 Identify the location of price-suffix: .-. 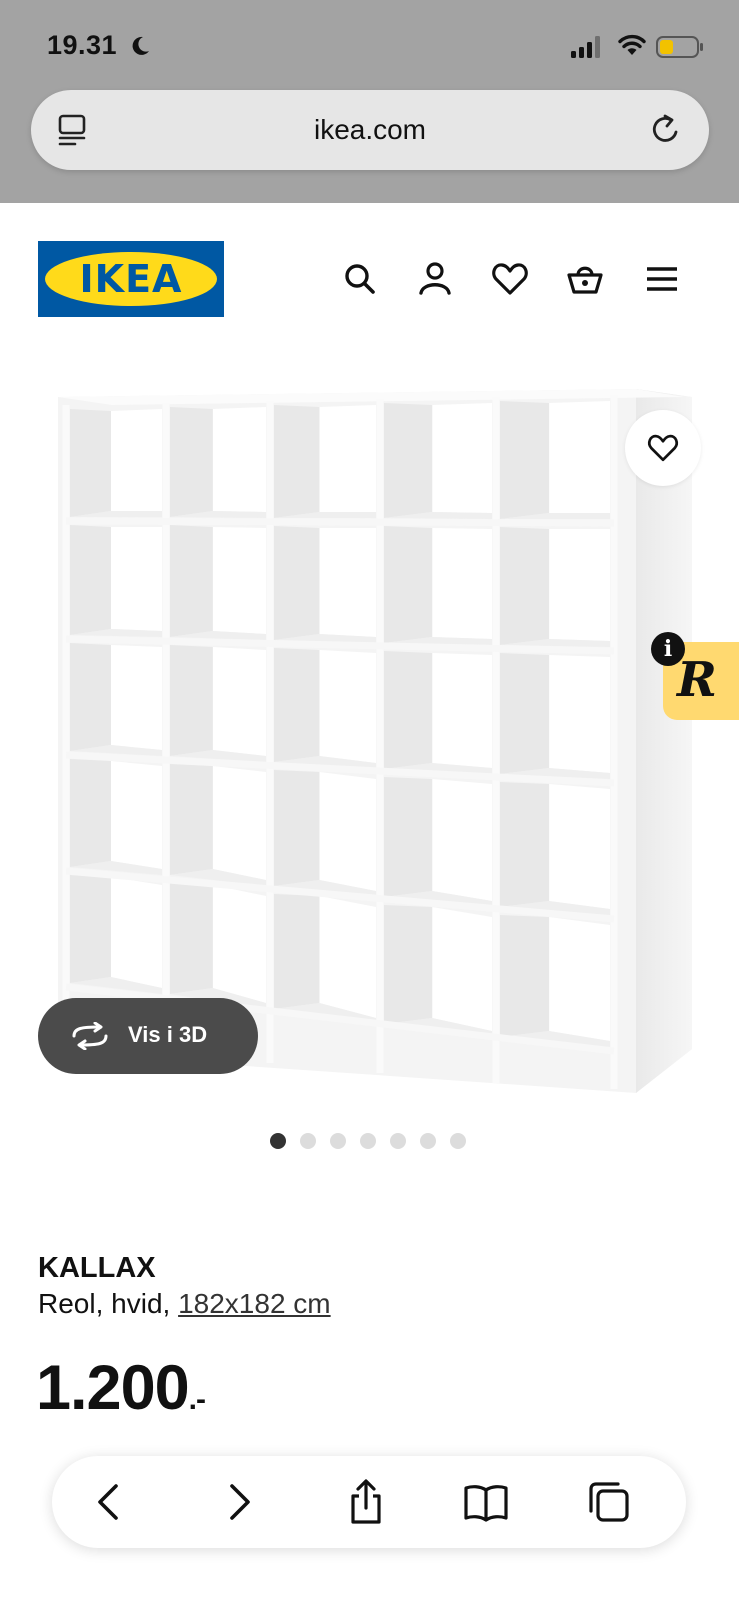
(197, 1399).